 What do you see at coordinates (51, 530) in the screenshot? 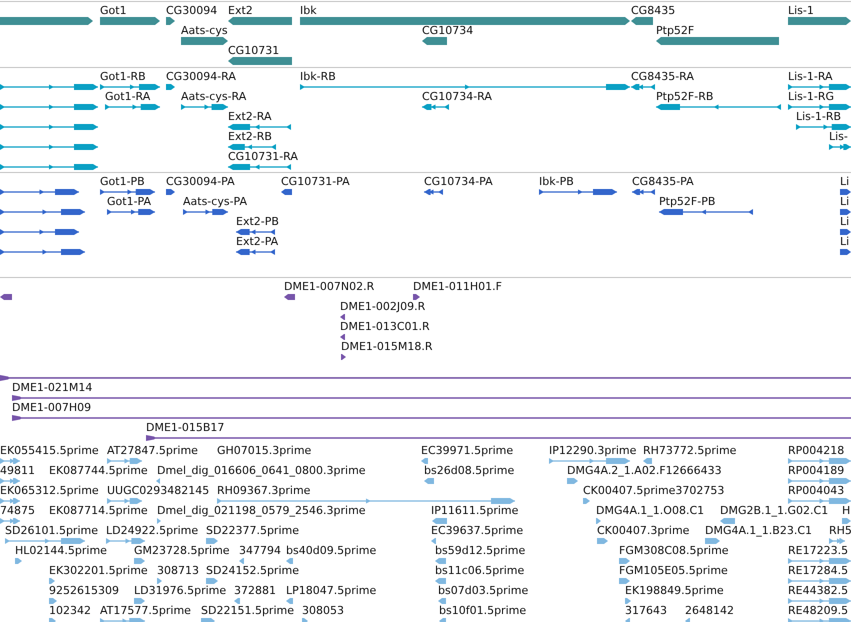
I see `feature-label: SD26101.5prime` at bounding box center [51, 530].